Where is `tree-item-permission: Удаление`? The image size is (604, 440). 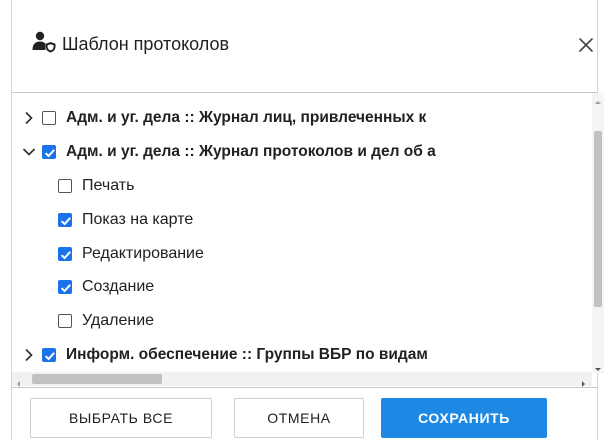
tree-item-permission: Удаление is located at coordinates (106, 321).